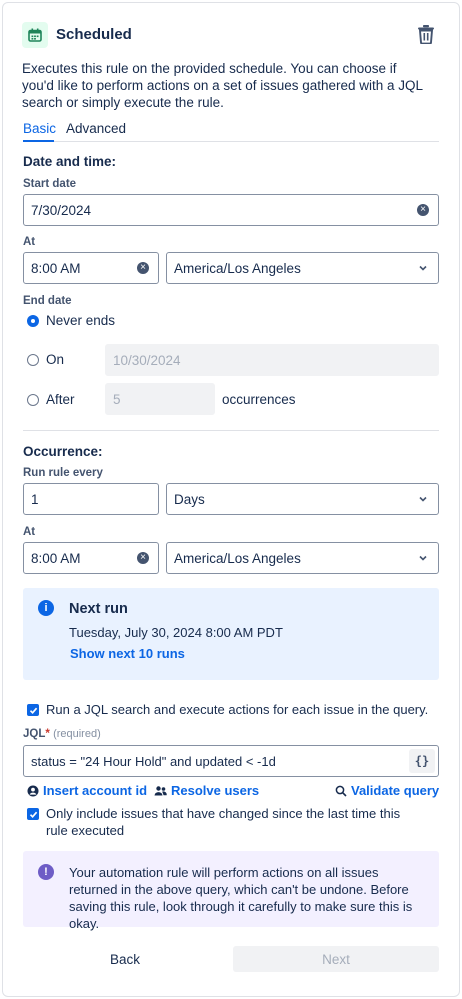 The height and width of the screenshot is (999, 462). Describe the element at coordinates (237, 268) in the screenshot. I see `timezone-value: America/Los Angeles` at that location.